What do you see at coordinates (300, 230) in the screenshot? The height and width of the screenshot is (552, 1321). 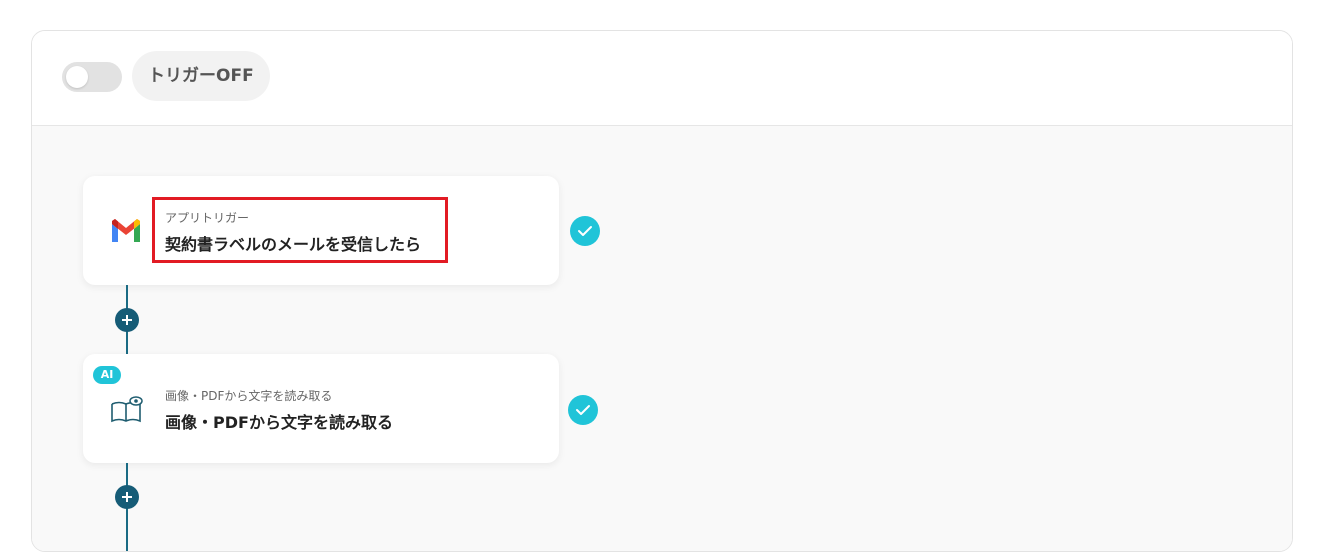 I see `highlight-box` at bounding box center [300, 230].